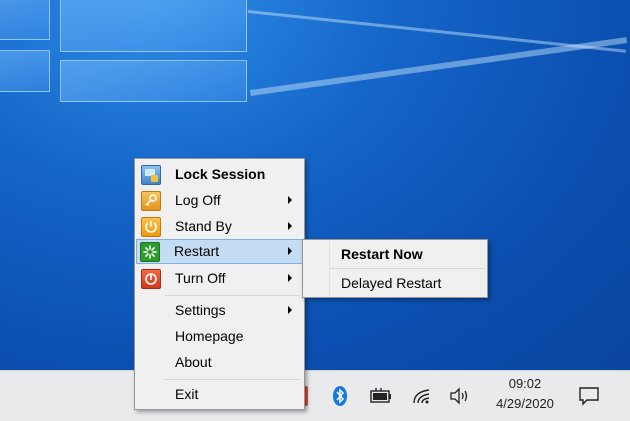 The height and width of the screenshot is (421, 630). I want to click on turn-off-icon, so click(151, 279).